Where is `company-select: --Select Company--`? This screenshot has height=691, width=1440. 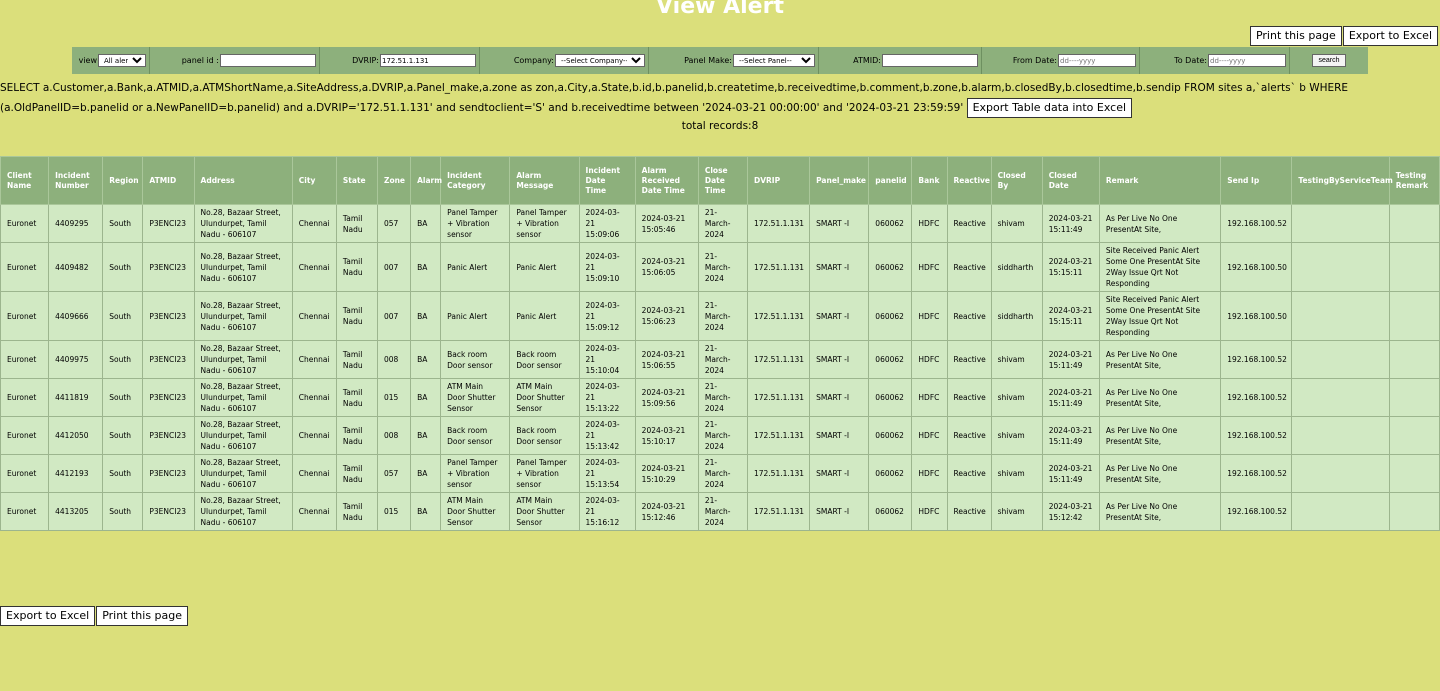
company-select: --Select Company-- is located at coordinates (600, 60).